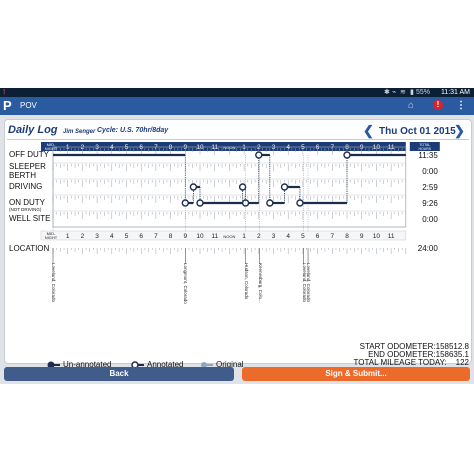 The image size is (474, 474). Describe the element at coordinates (27, 202) in the screenshot. I see `row-label: ON DUTY` at that location.